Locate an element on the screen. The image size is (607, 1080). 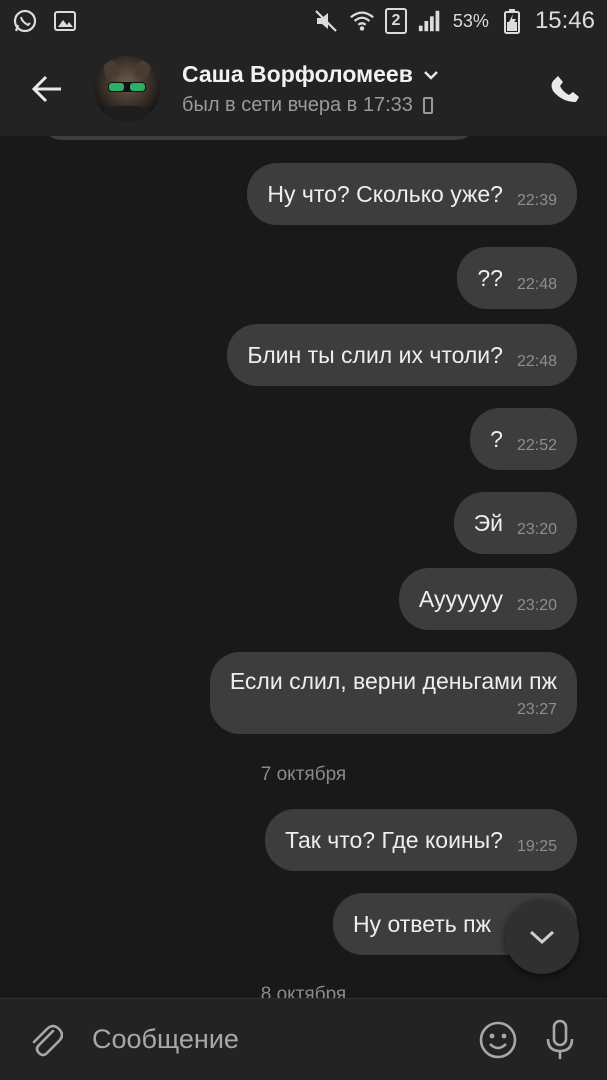
message-bubble-partial is located at coordinates (259, 138).